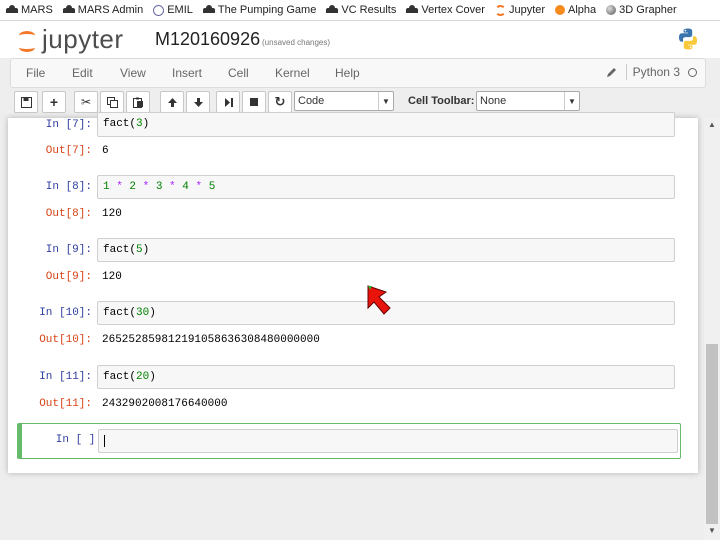 This screenshot has height=540, width=720. What do you see at coordinates (347, 73) in the screenshot?
I see `menu-help: Help` at bounding box center [347, 73].